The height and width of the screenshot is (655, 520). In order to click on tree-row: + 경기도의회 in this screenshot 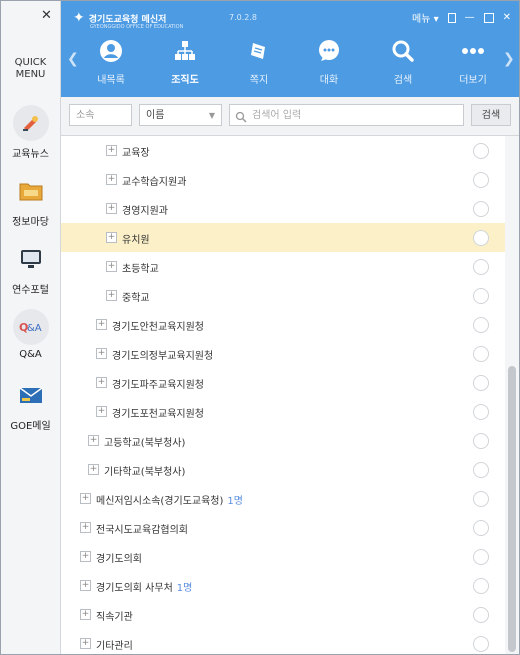, I will do `click(283, 556)`.